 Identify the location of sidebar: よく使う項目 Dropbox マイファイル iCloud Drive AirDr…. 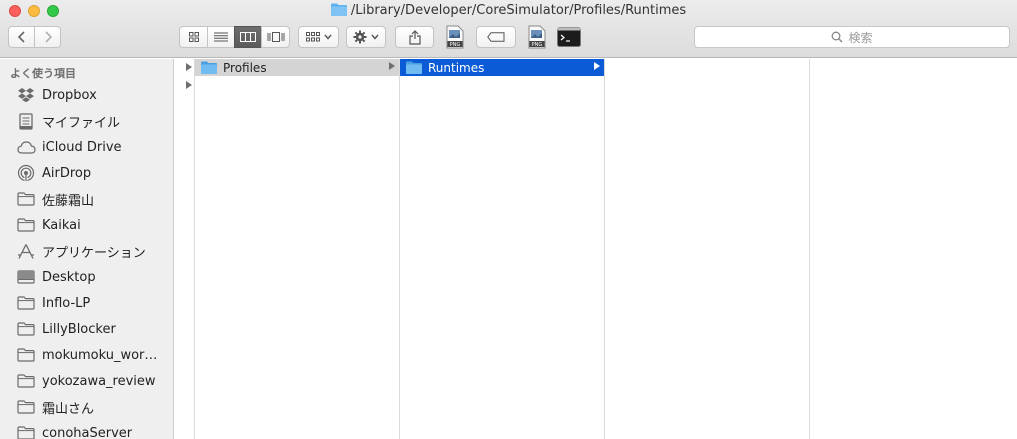
(87, 249).